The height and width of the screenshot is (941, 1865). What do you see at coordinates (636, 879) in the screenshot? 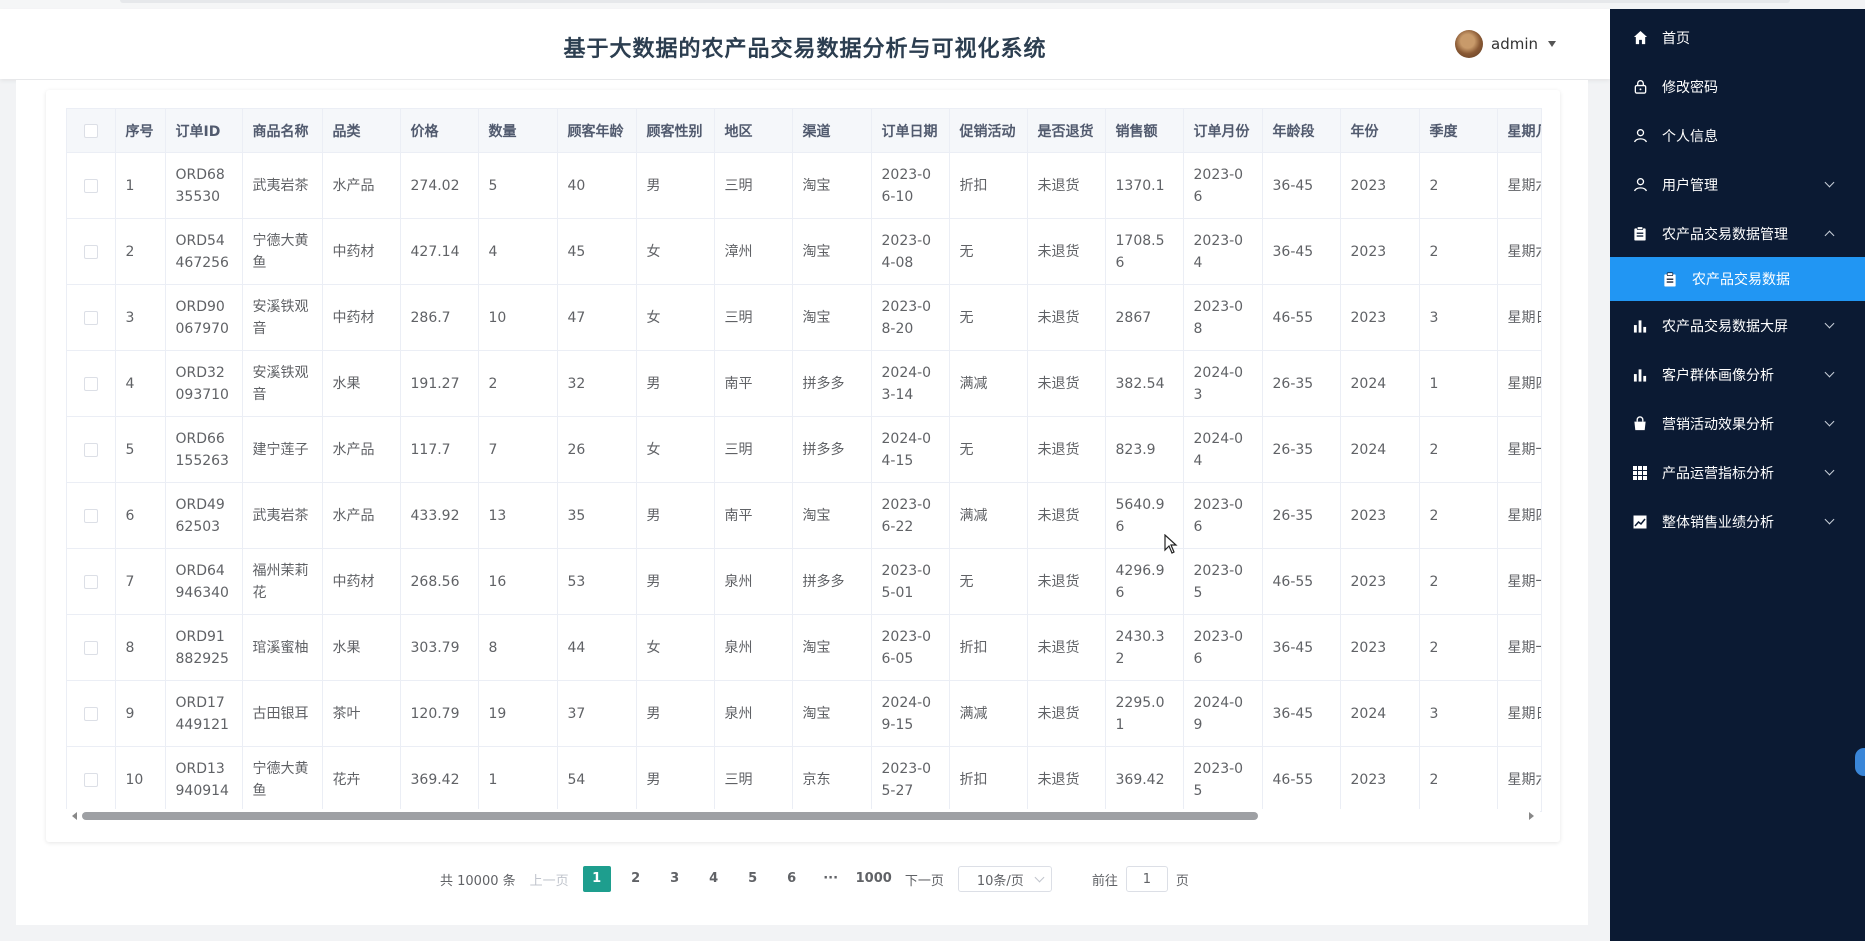
I see `page-button: 2` at bounding box center [636, 879].